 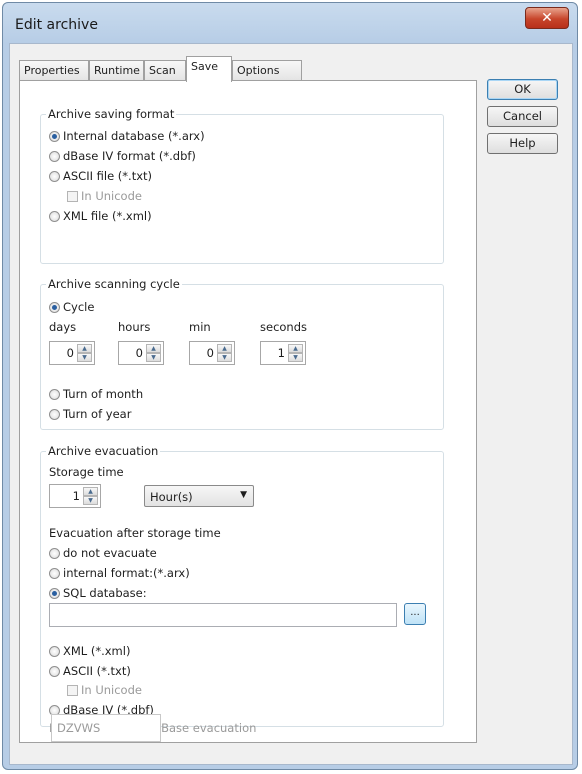 What do you see at coordinates (134, 136) in the screenshot?
I see `radio-label: Internal database (*.arx)` at bounding box center [134, 136].